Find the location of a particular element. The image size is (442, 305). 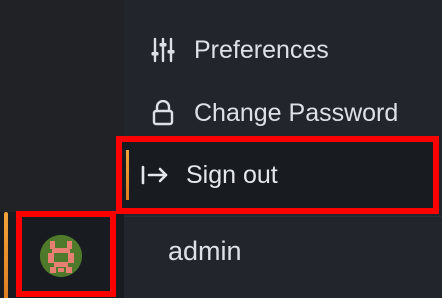

sliders-icon is located at coordinates (163, 50).